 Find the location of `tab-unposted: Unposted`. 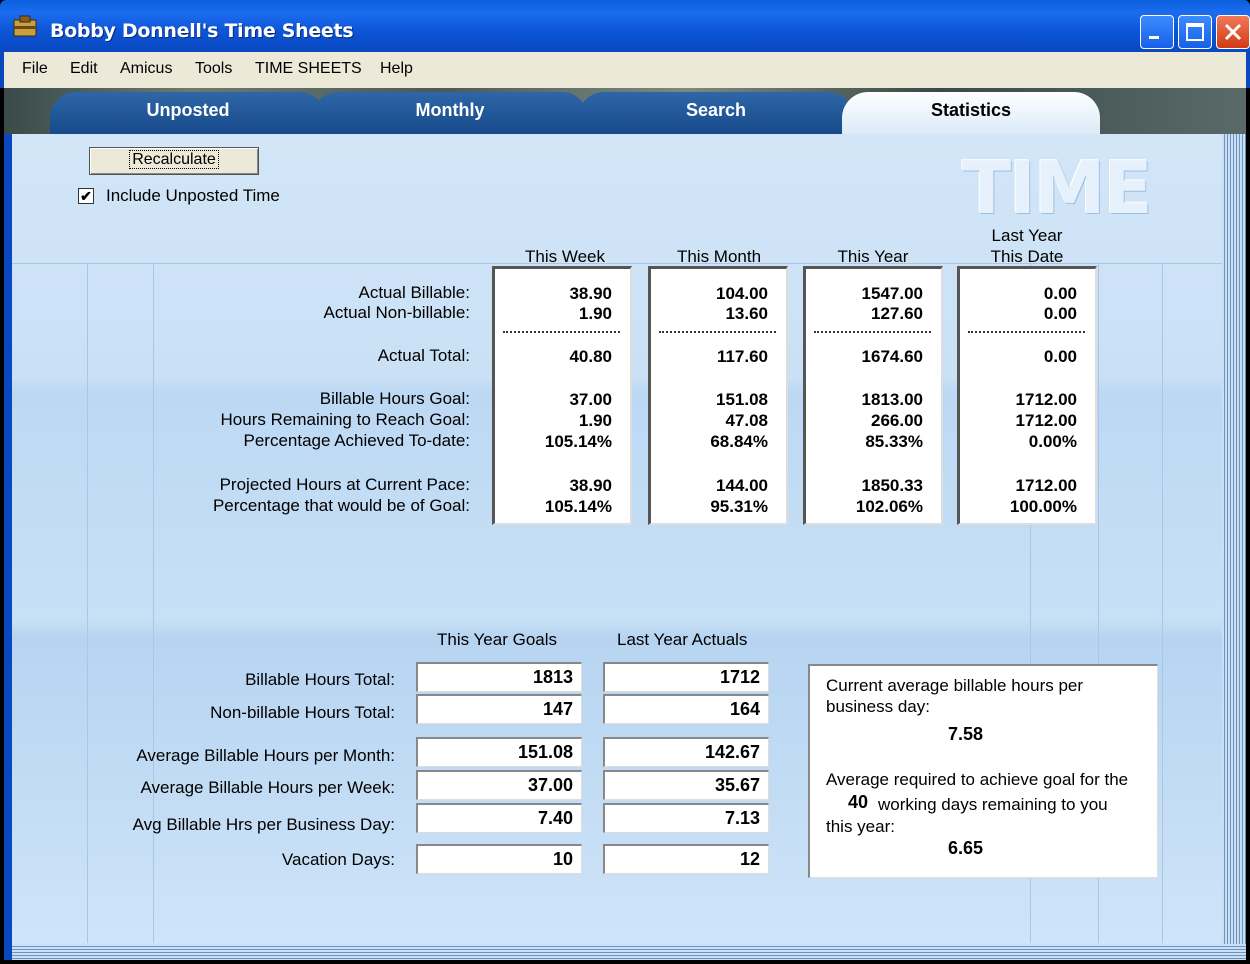

tab-unposted: Unposted is located at coordinates (188, 113).